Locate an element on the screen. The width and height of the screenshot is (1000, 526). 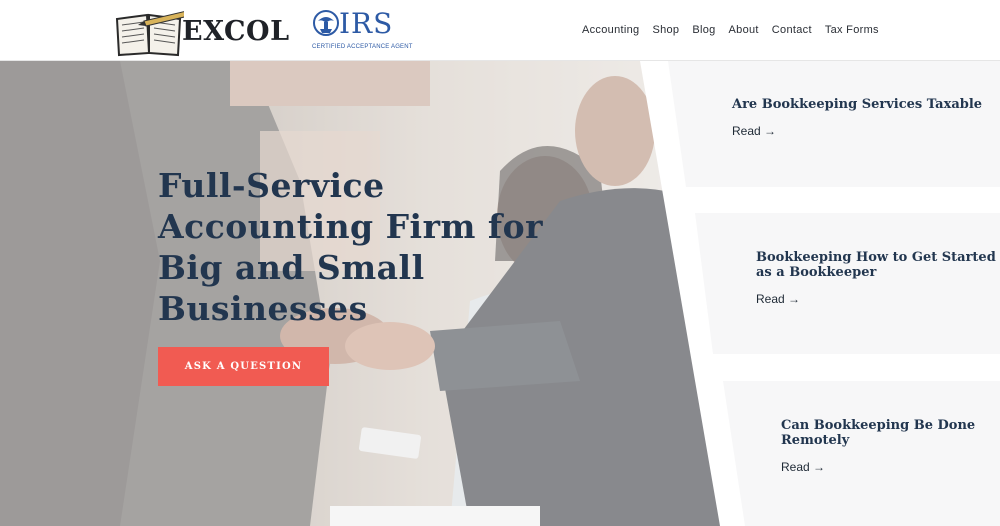
irs-subtitle: CERTIFIED ACCEPTANCE AGENT is located at coordinates (362, 47).